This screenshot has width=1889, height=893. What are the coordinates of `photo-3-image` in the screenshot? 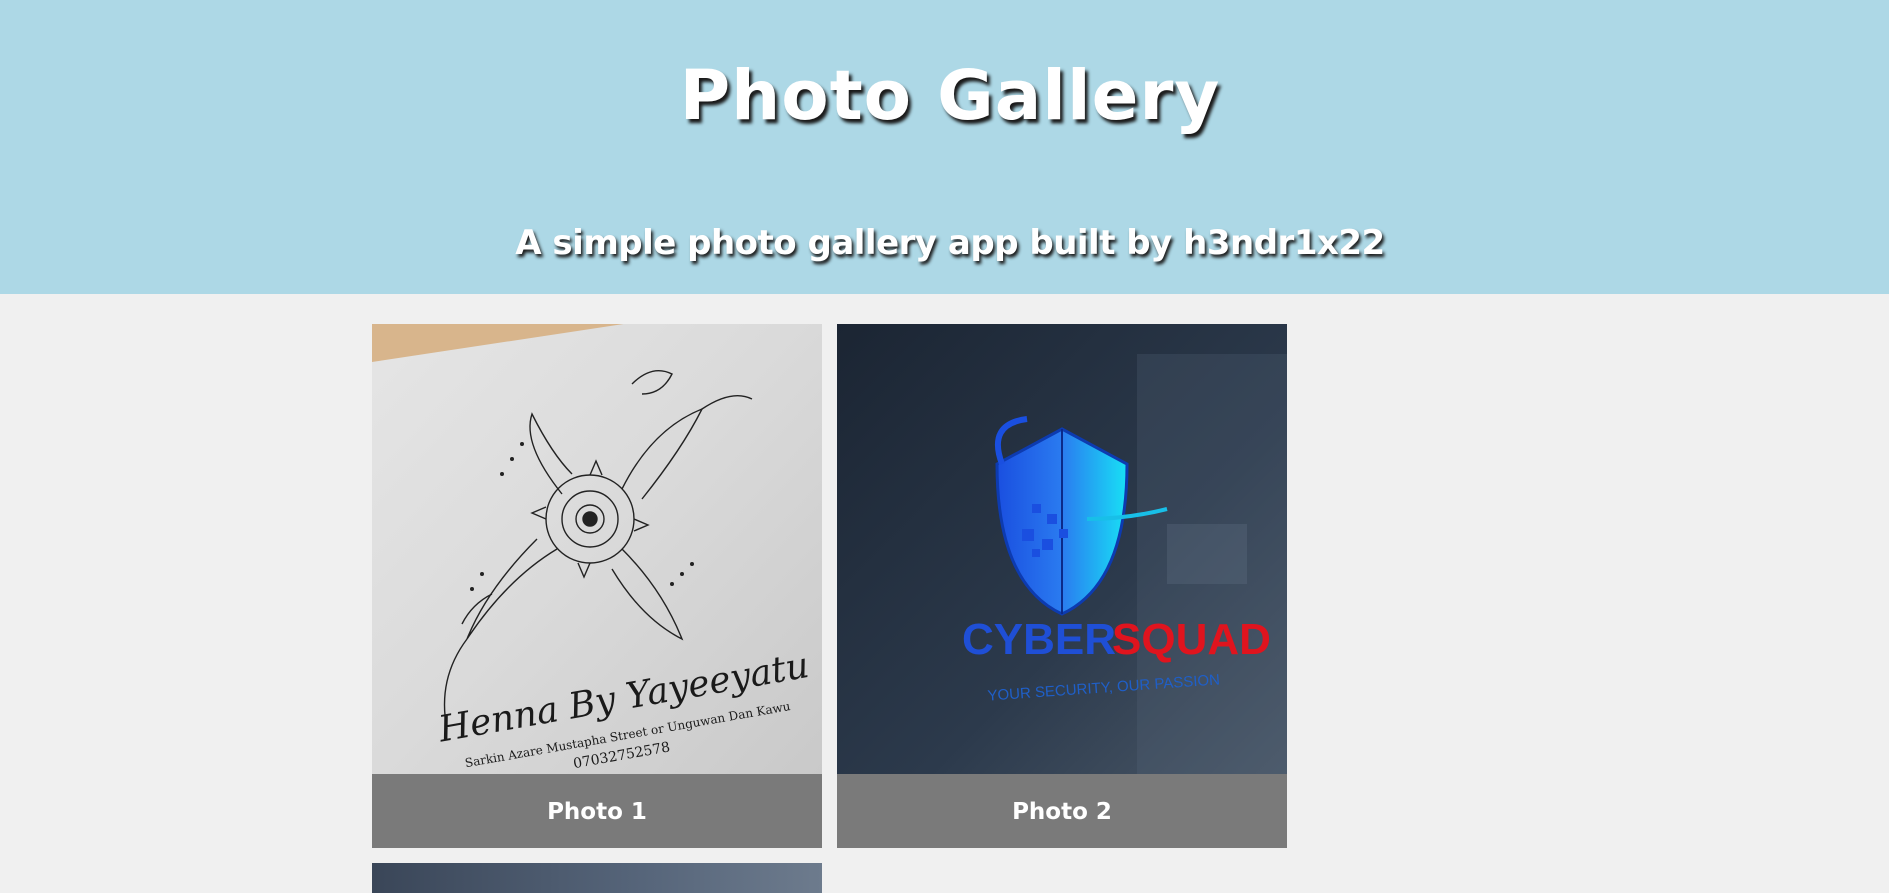 It's located at (597, 878).